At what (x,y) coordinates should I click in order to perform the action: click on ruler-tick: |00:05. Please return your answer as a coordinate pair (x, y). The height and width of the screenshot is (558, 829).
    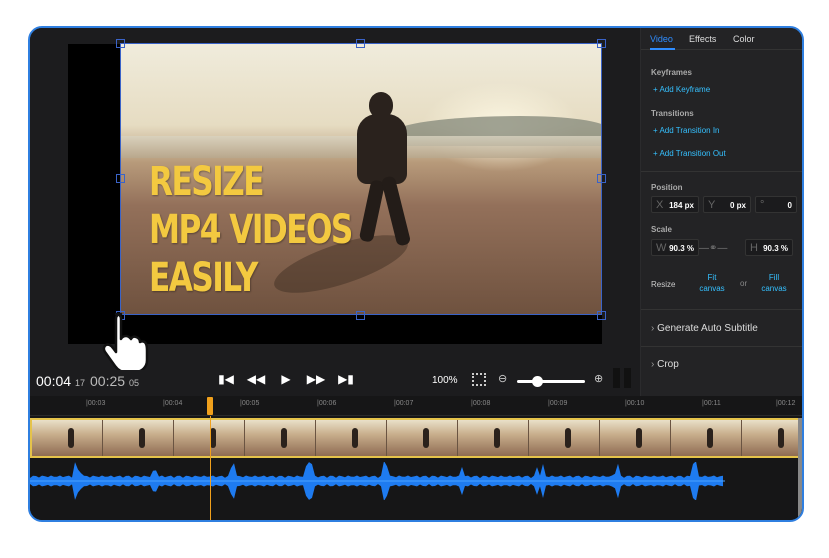
    Looking at the image, I should click on (250, 403).